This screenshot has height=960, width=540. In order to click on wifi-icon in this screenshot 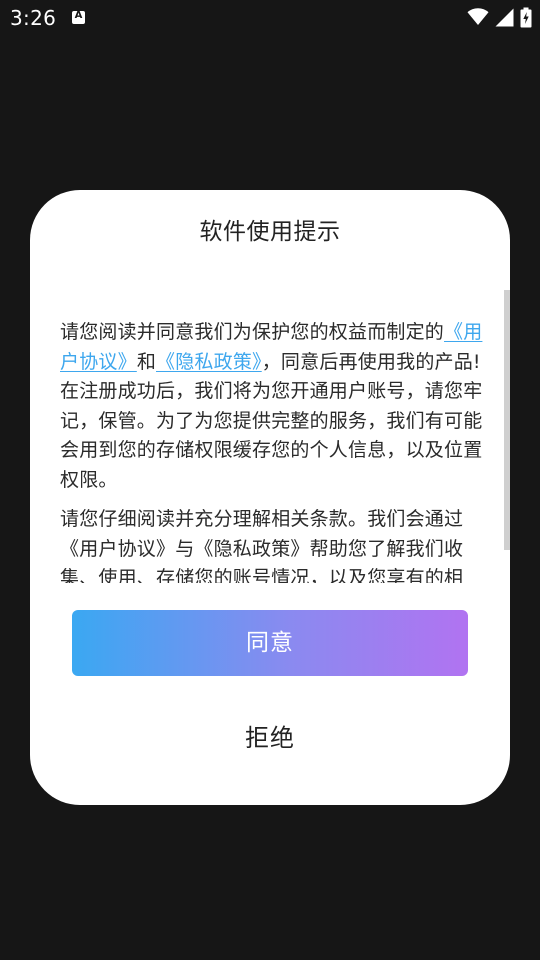, I will do `click(478, 17)`.